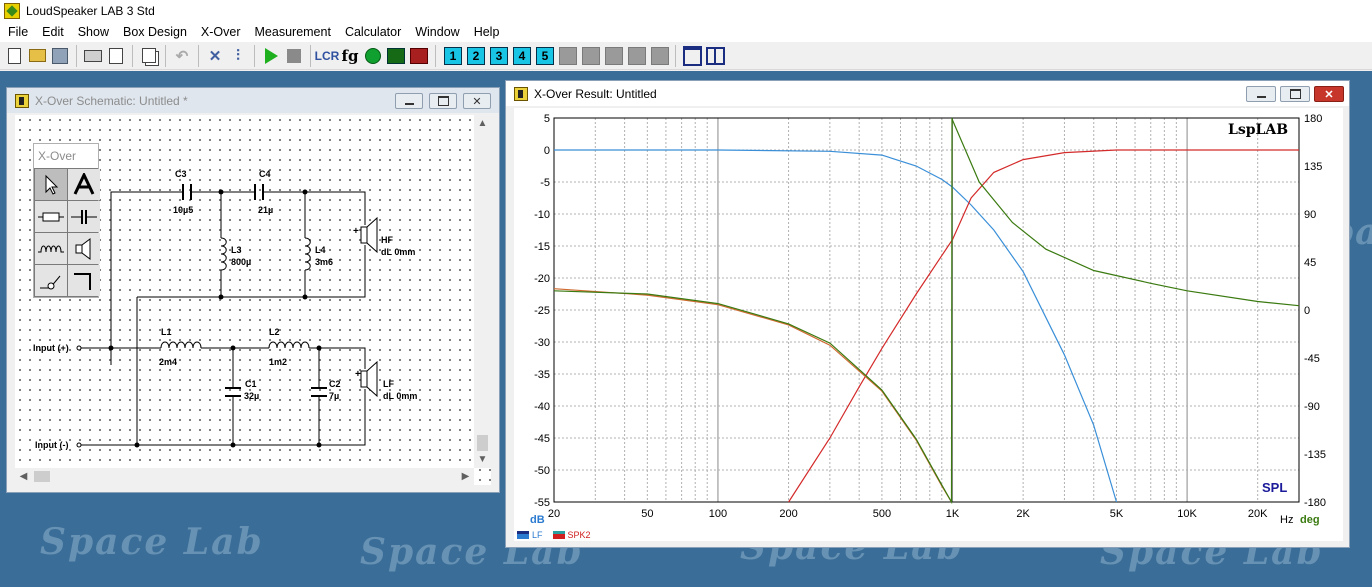 The width and height of the screenshot is (1372, 587). I want to click on input-negative-label: Input (-), so click(52, 445).